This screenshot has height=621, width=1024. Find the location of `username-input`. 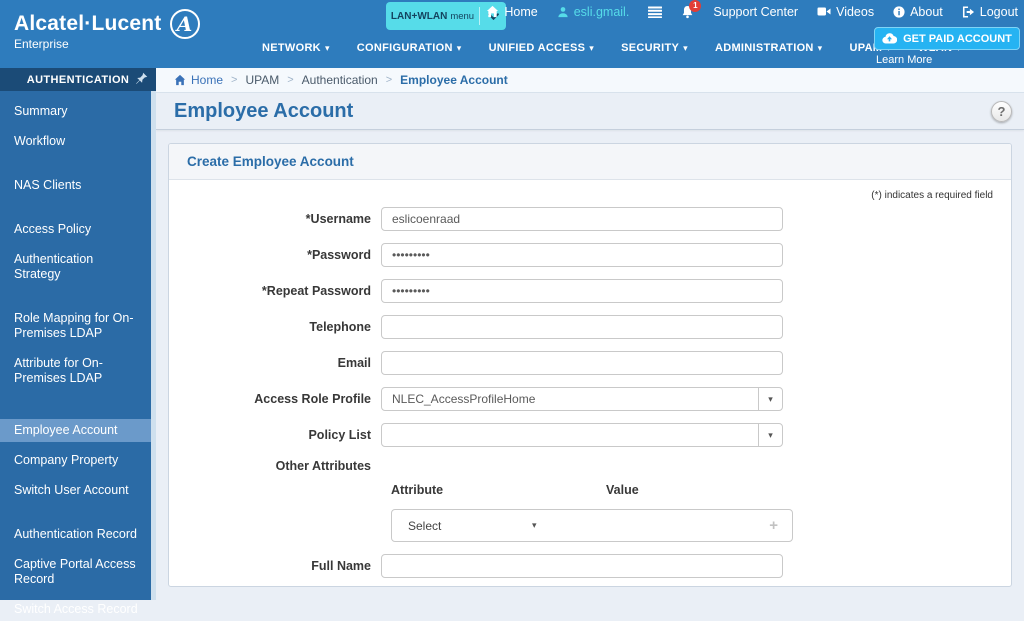

username-input is located at coordinates (582, 219).